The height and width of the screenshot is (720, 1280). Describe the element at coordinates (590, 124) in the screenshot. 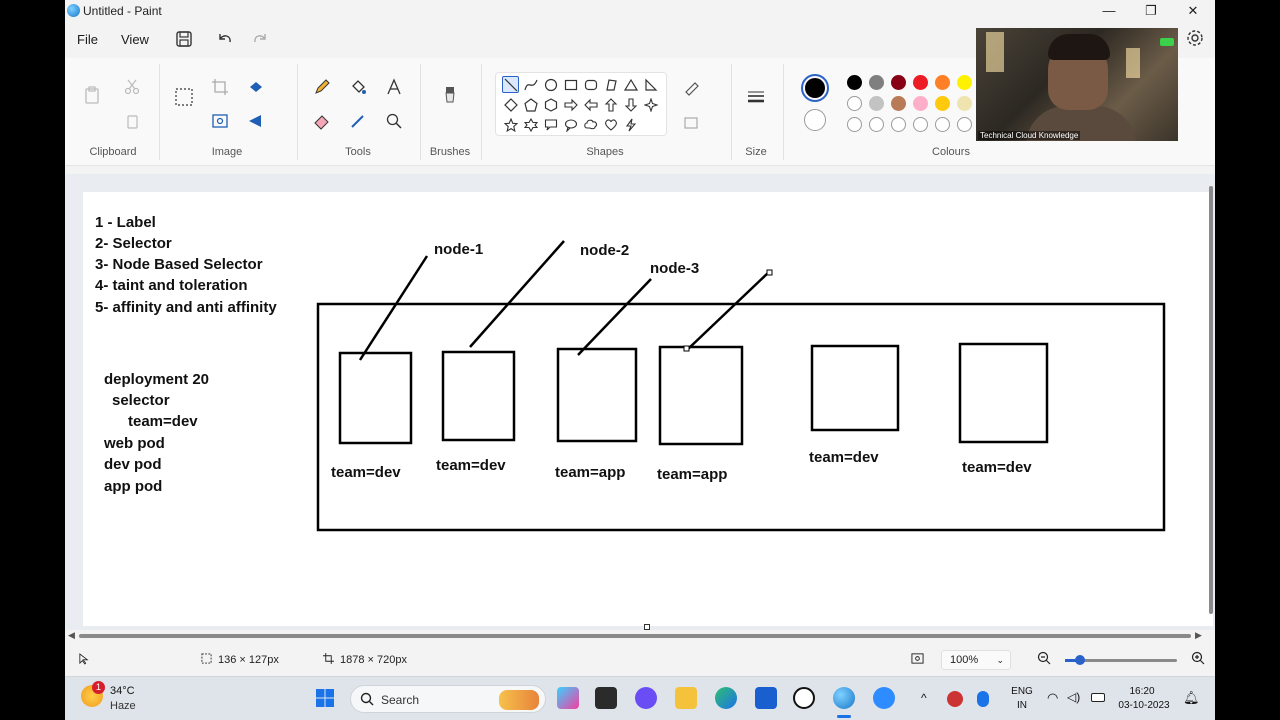

I see `cloud-callout-shape-icon` at that location.